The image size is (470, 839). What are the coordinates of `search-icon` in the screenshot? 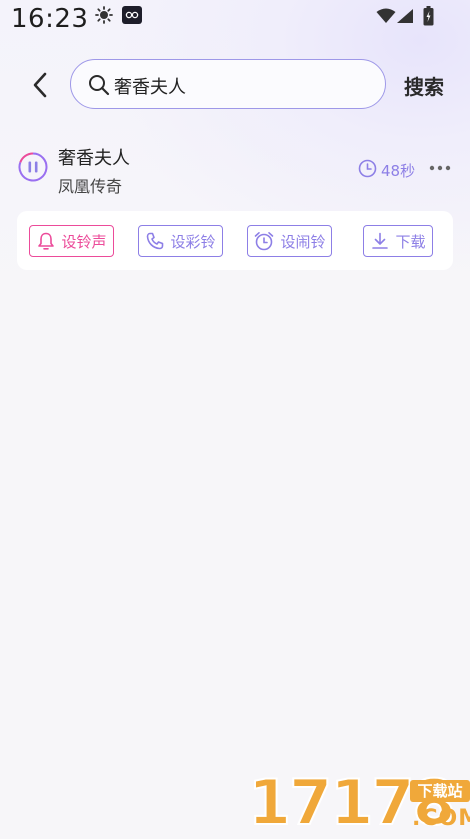 It's located at (99, 87).